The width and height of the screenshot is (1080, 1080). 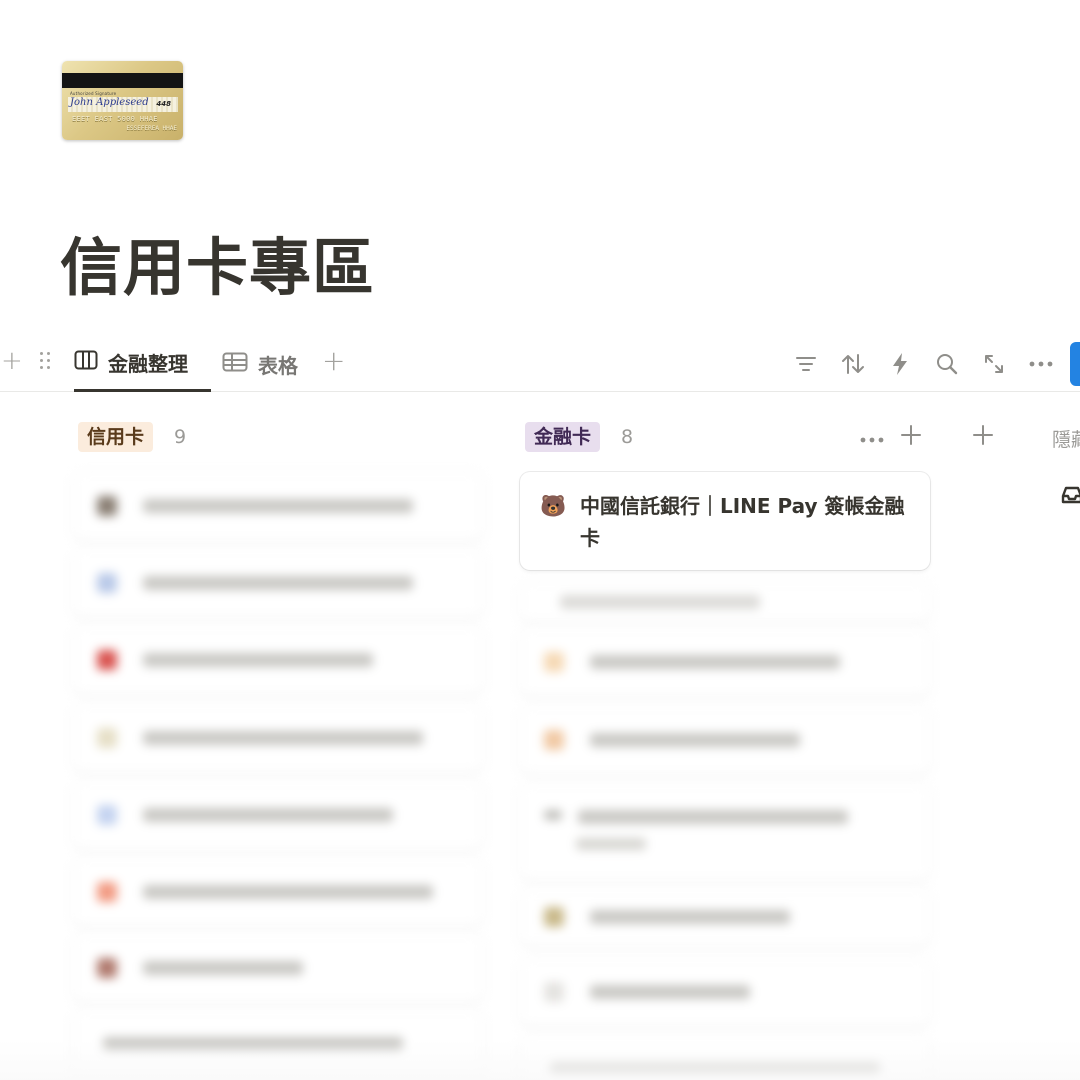 What do you see at coordinates (115, 119) in the screenshot?
I see `card-number: EEET EAST 5000 HHAE` at bounding box center [115, 119].